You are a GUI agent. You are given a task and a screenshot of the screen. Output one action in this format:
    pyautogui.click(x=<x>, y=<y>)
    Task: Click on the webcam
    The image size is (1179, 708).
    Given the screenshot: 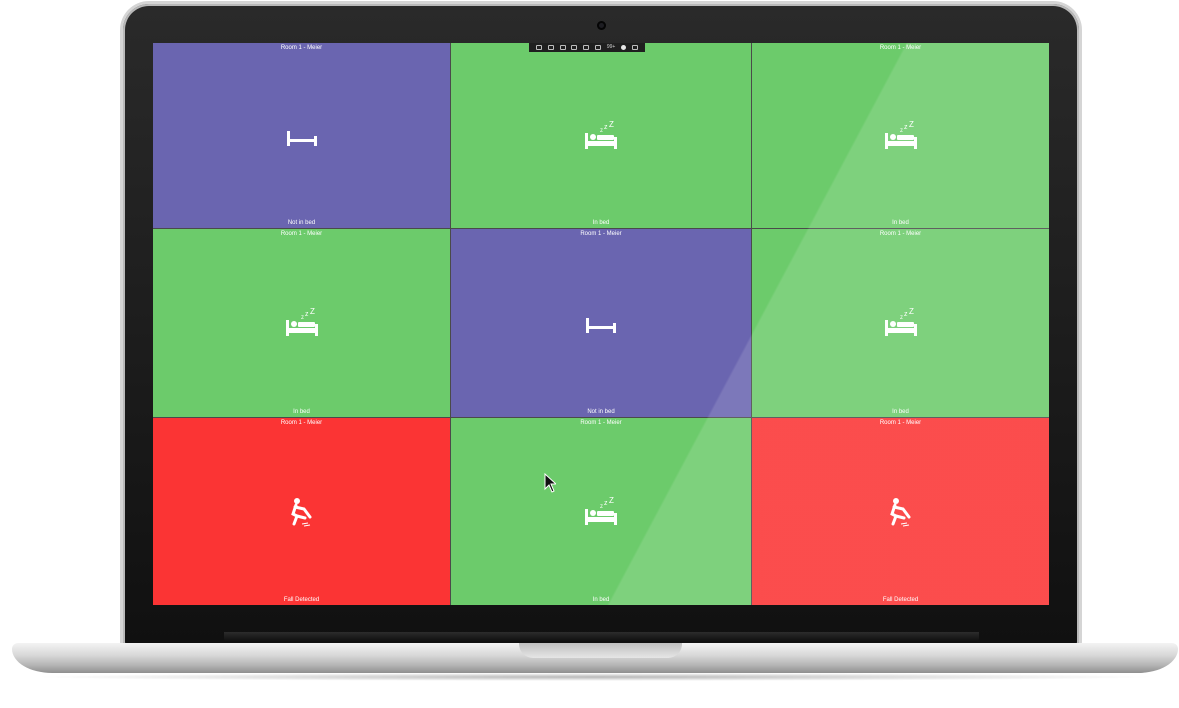 What is the action you would take?
    pyautogui.click(x=601, y=25)
    